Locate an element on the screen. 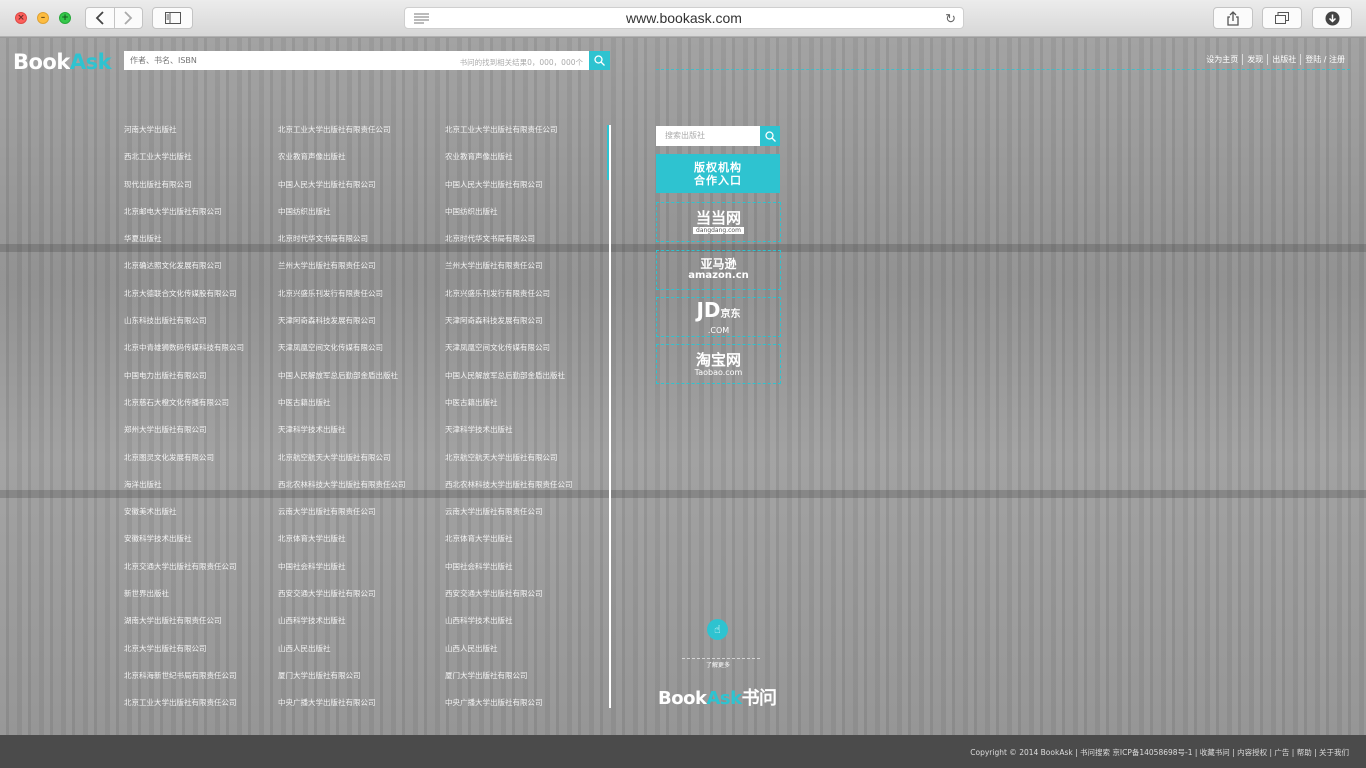  share-button is located at coordinates (1233, 18).